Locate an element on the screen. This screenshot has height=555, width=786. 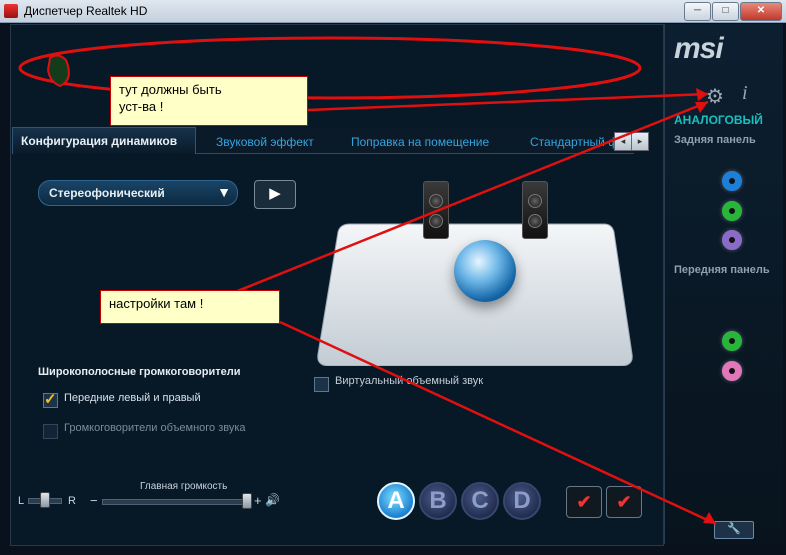
master-volume-track is located at coordinates (177, 502).